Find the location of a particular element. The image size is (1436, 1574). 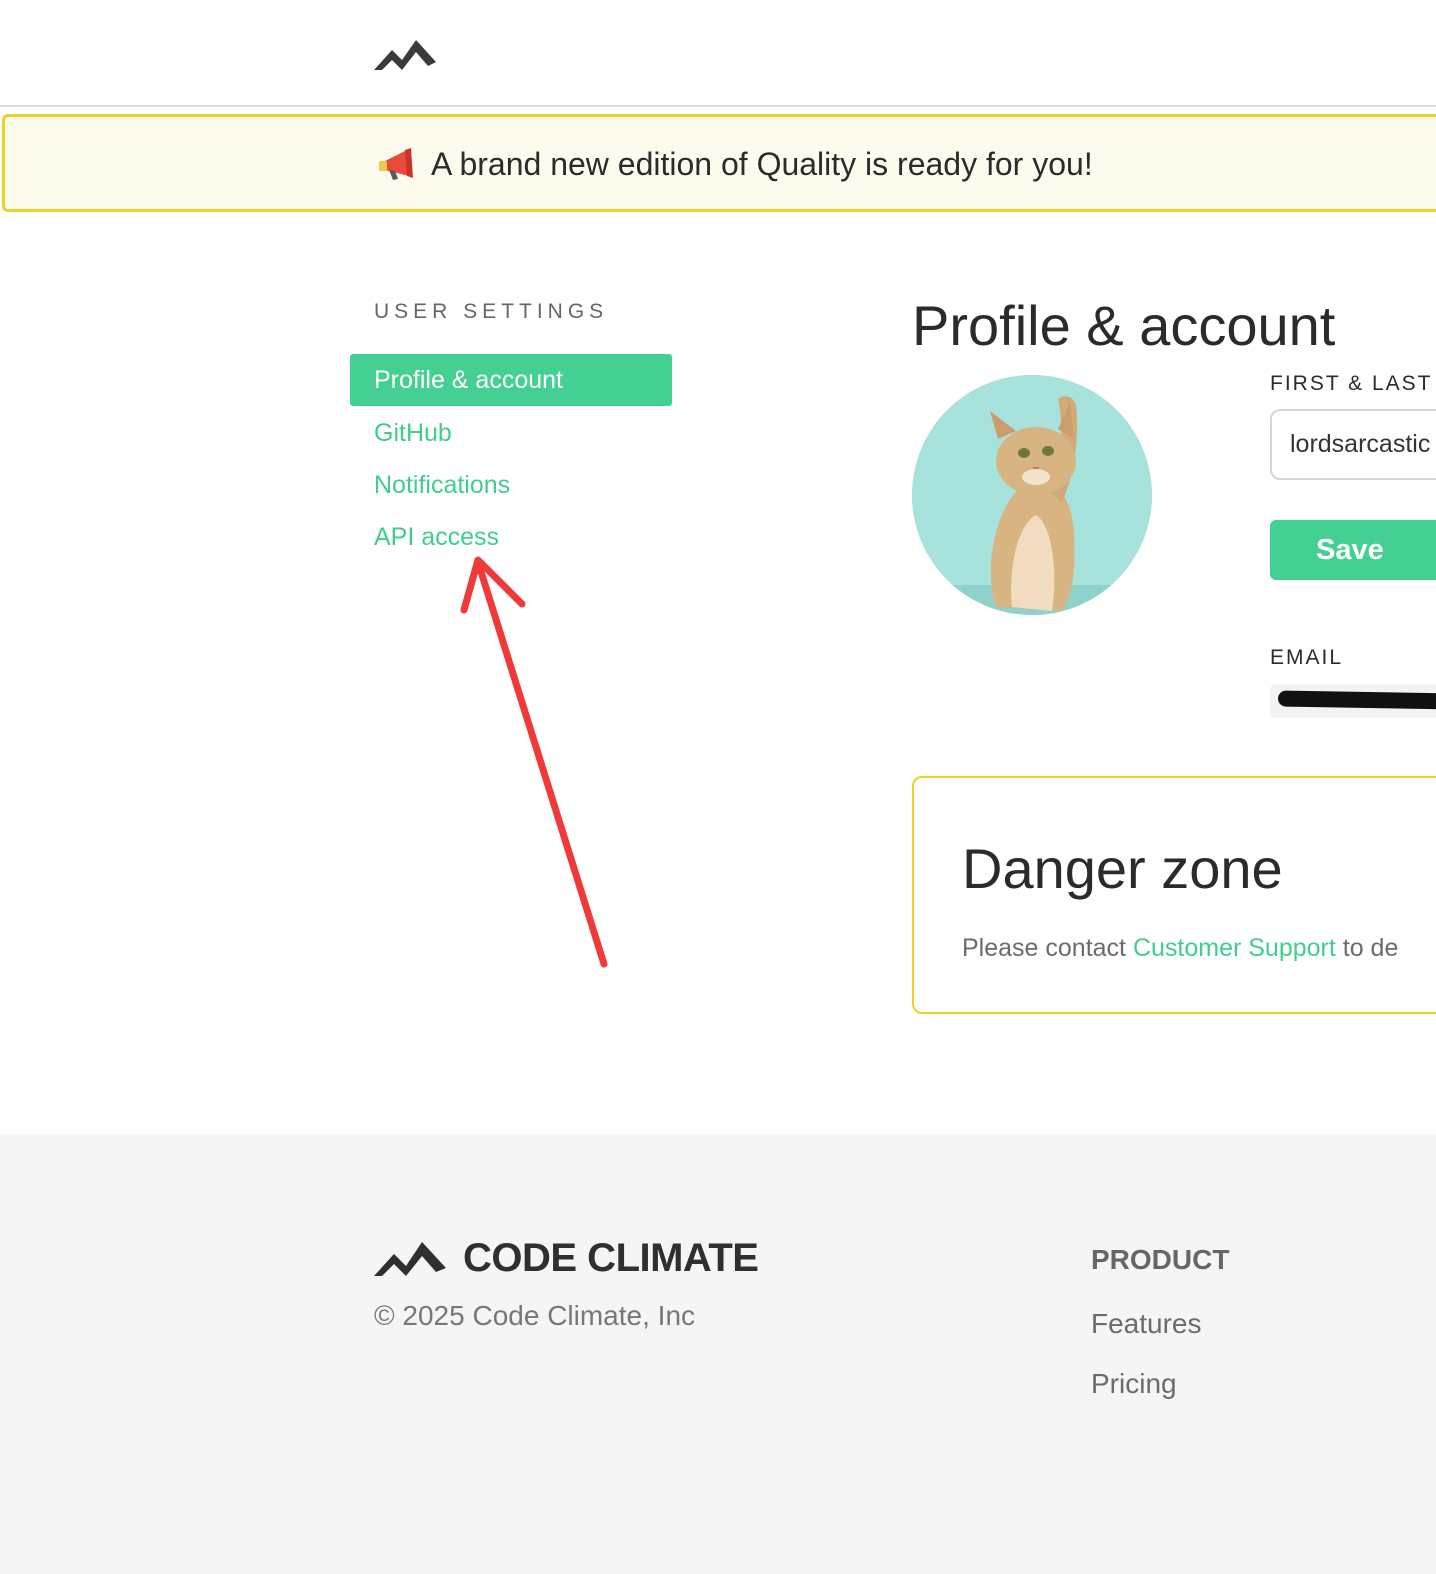

page-title: Profile & account is located at coordinates (1124, 325).